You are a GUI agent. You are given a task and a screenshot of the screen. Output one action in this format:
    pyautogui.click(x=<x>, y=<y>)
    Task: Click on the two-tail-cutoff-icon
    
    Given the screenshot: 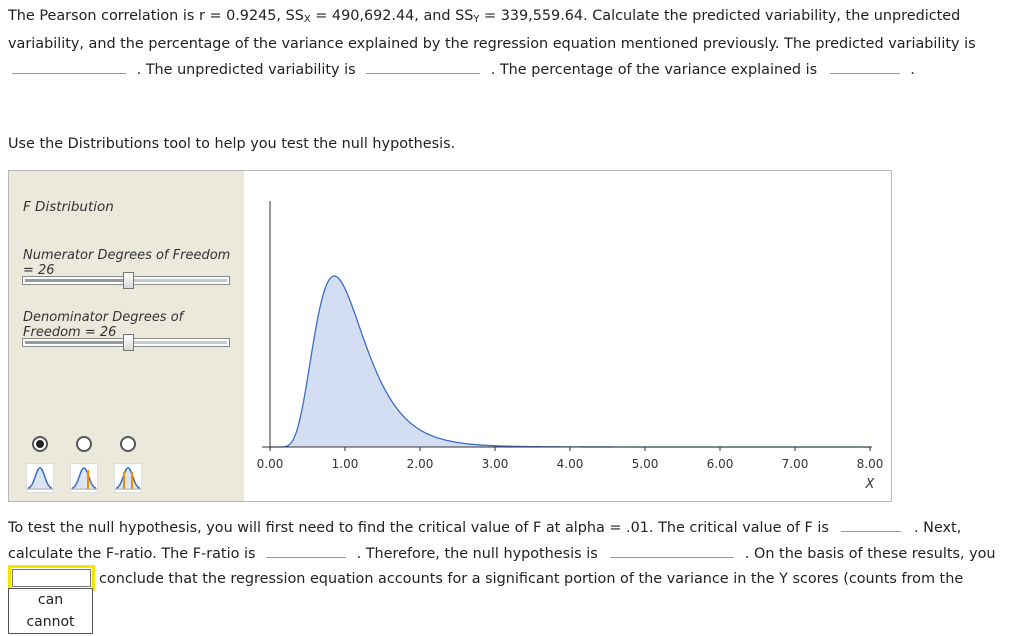 What is the action you would take?
    pyautogui.click(x=128, y=478)
    